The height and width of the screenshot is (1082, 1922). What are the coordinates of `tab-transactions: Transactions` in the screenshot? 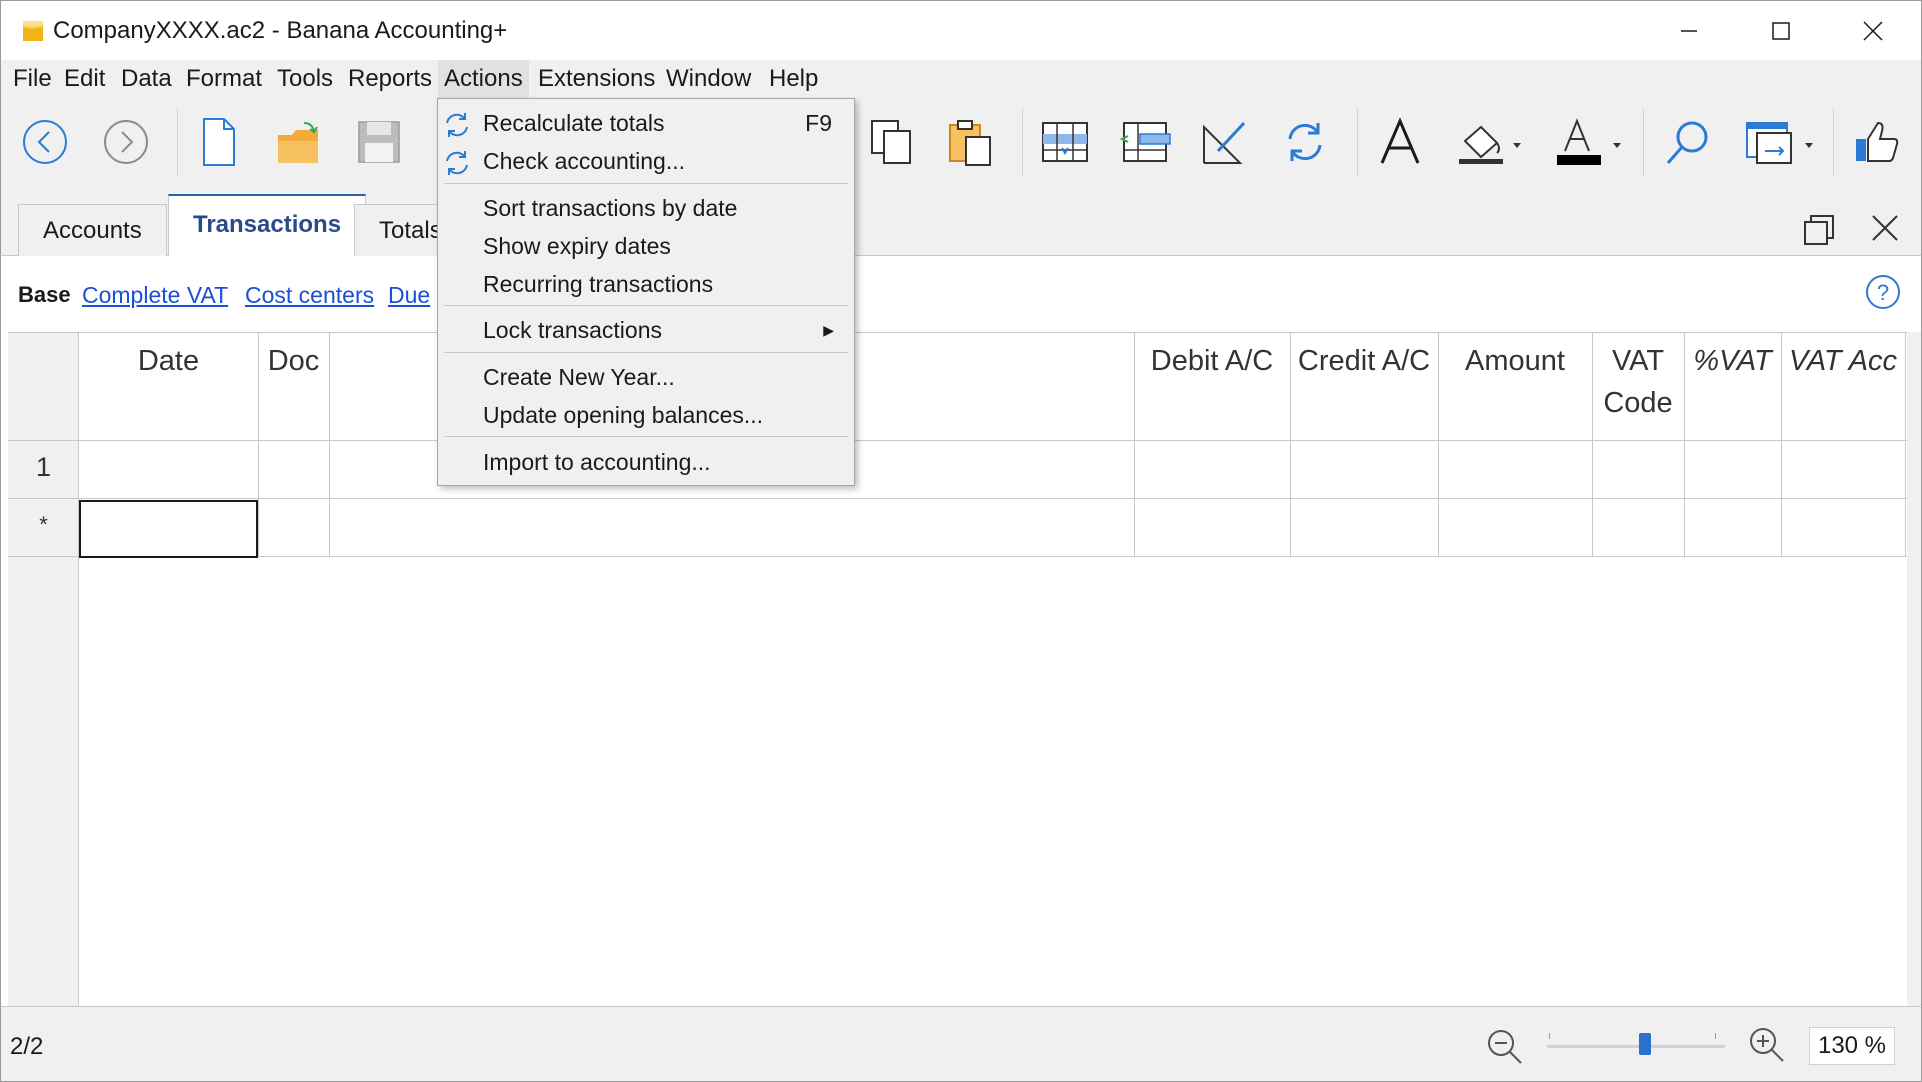 It's located at (267, 225).